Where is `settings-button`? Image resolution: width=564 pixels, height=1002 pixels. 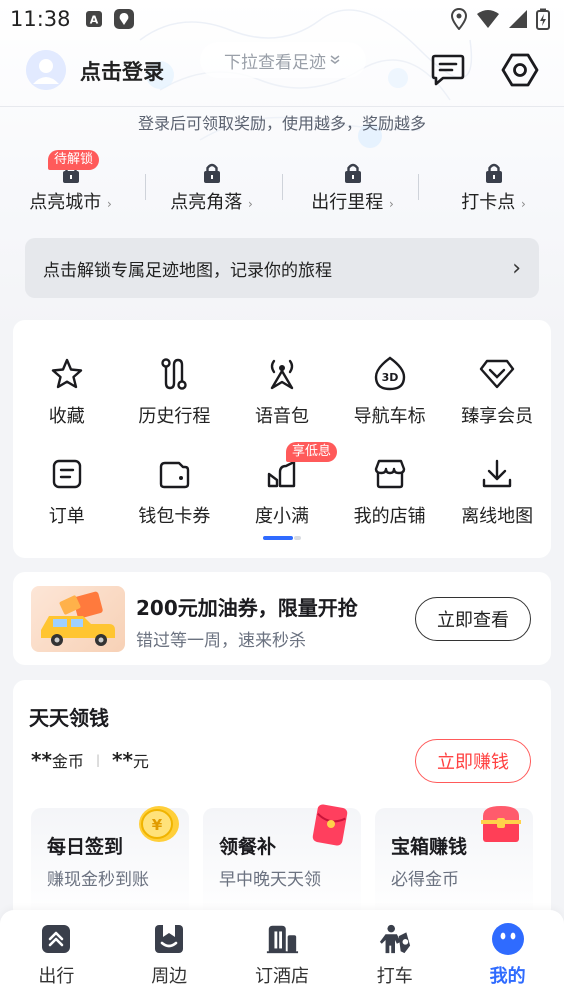 settings-button is located at coordinates (520, 70).